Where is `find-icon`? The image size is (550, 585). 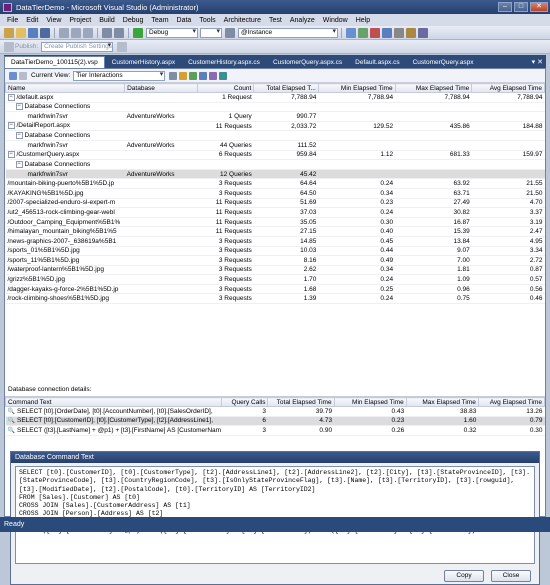
find-icon is located at coordinates (230, 32).